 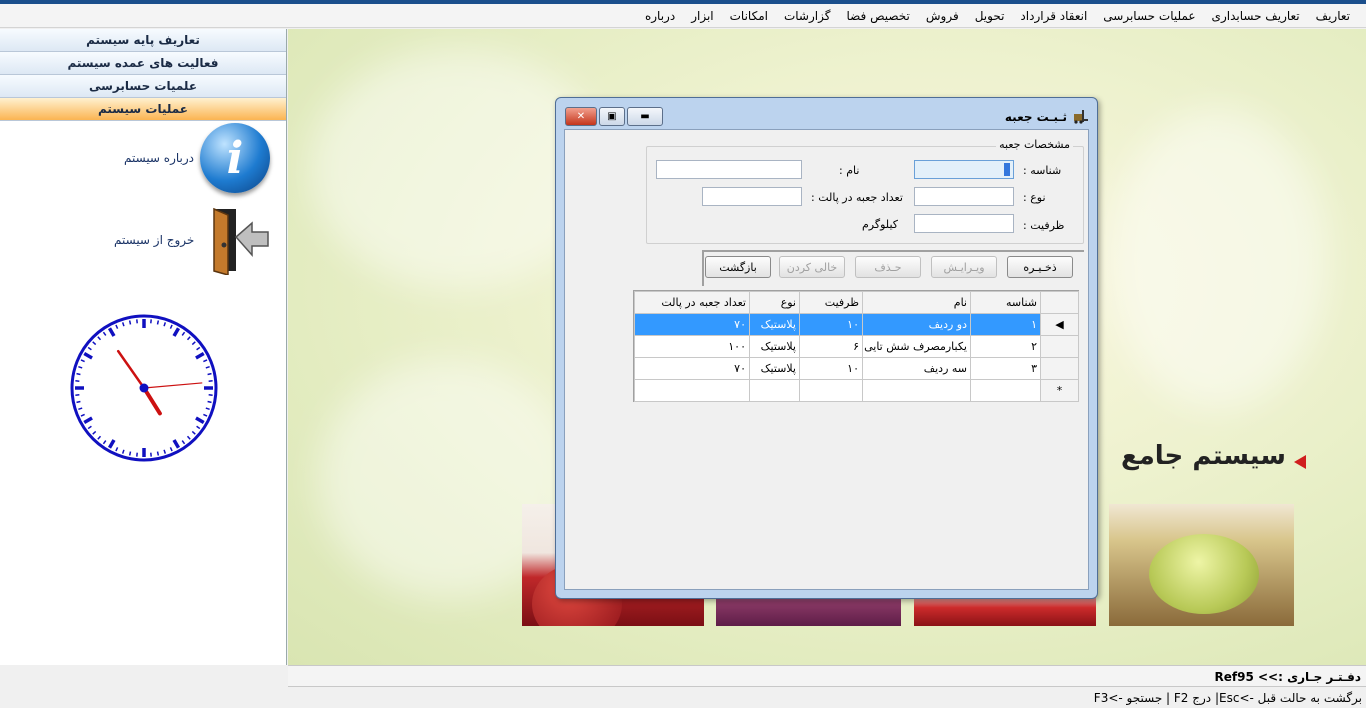 What do you see at coordinates (831, 390) in the screenshot?
I see `cell-capacity` at bounding box center [831, 390].